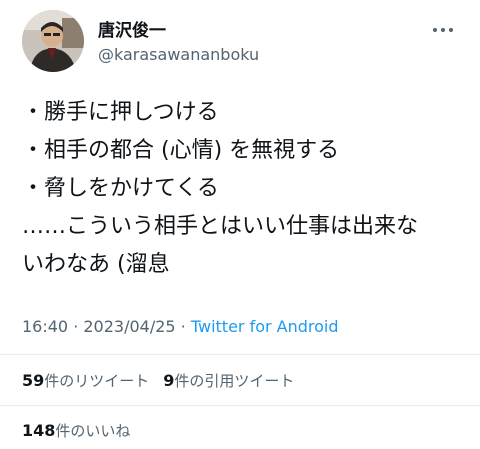 The height and width of the screenshot is (449, 480). What do you see at coordinates (220, 226) in the screenshot?
I see `tweet-line-4: ……こういう相手とはいい仕事は出来な` at bounding box center [220, 226].